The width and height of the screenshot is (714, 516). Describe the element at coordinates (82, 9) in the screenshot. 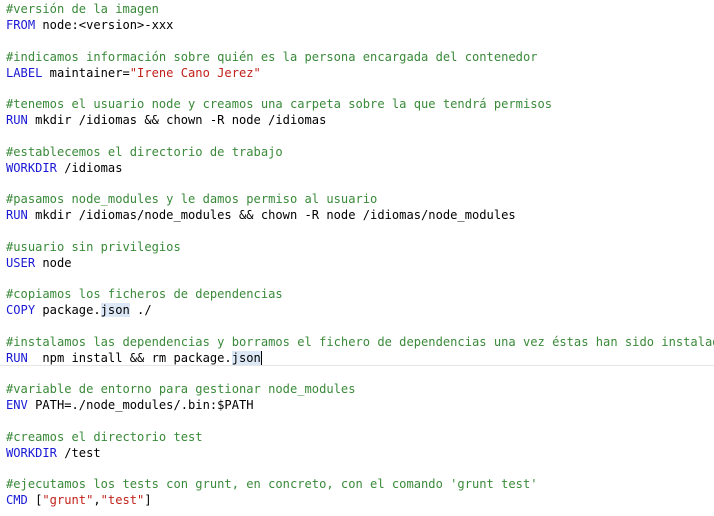

I see `comment: #versión de la imagen` at that location.